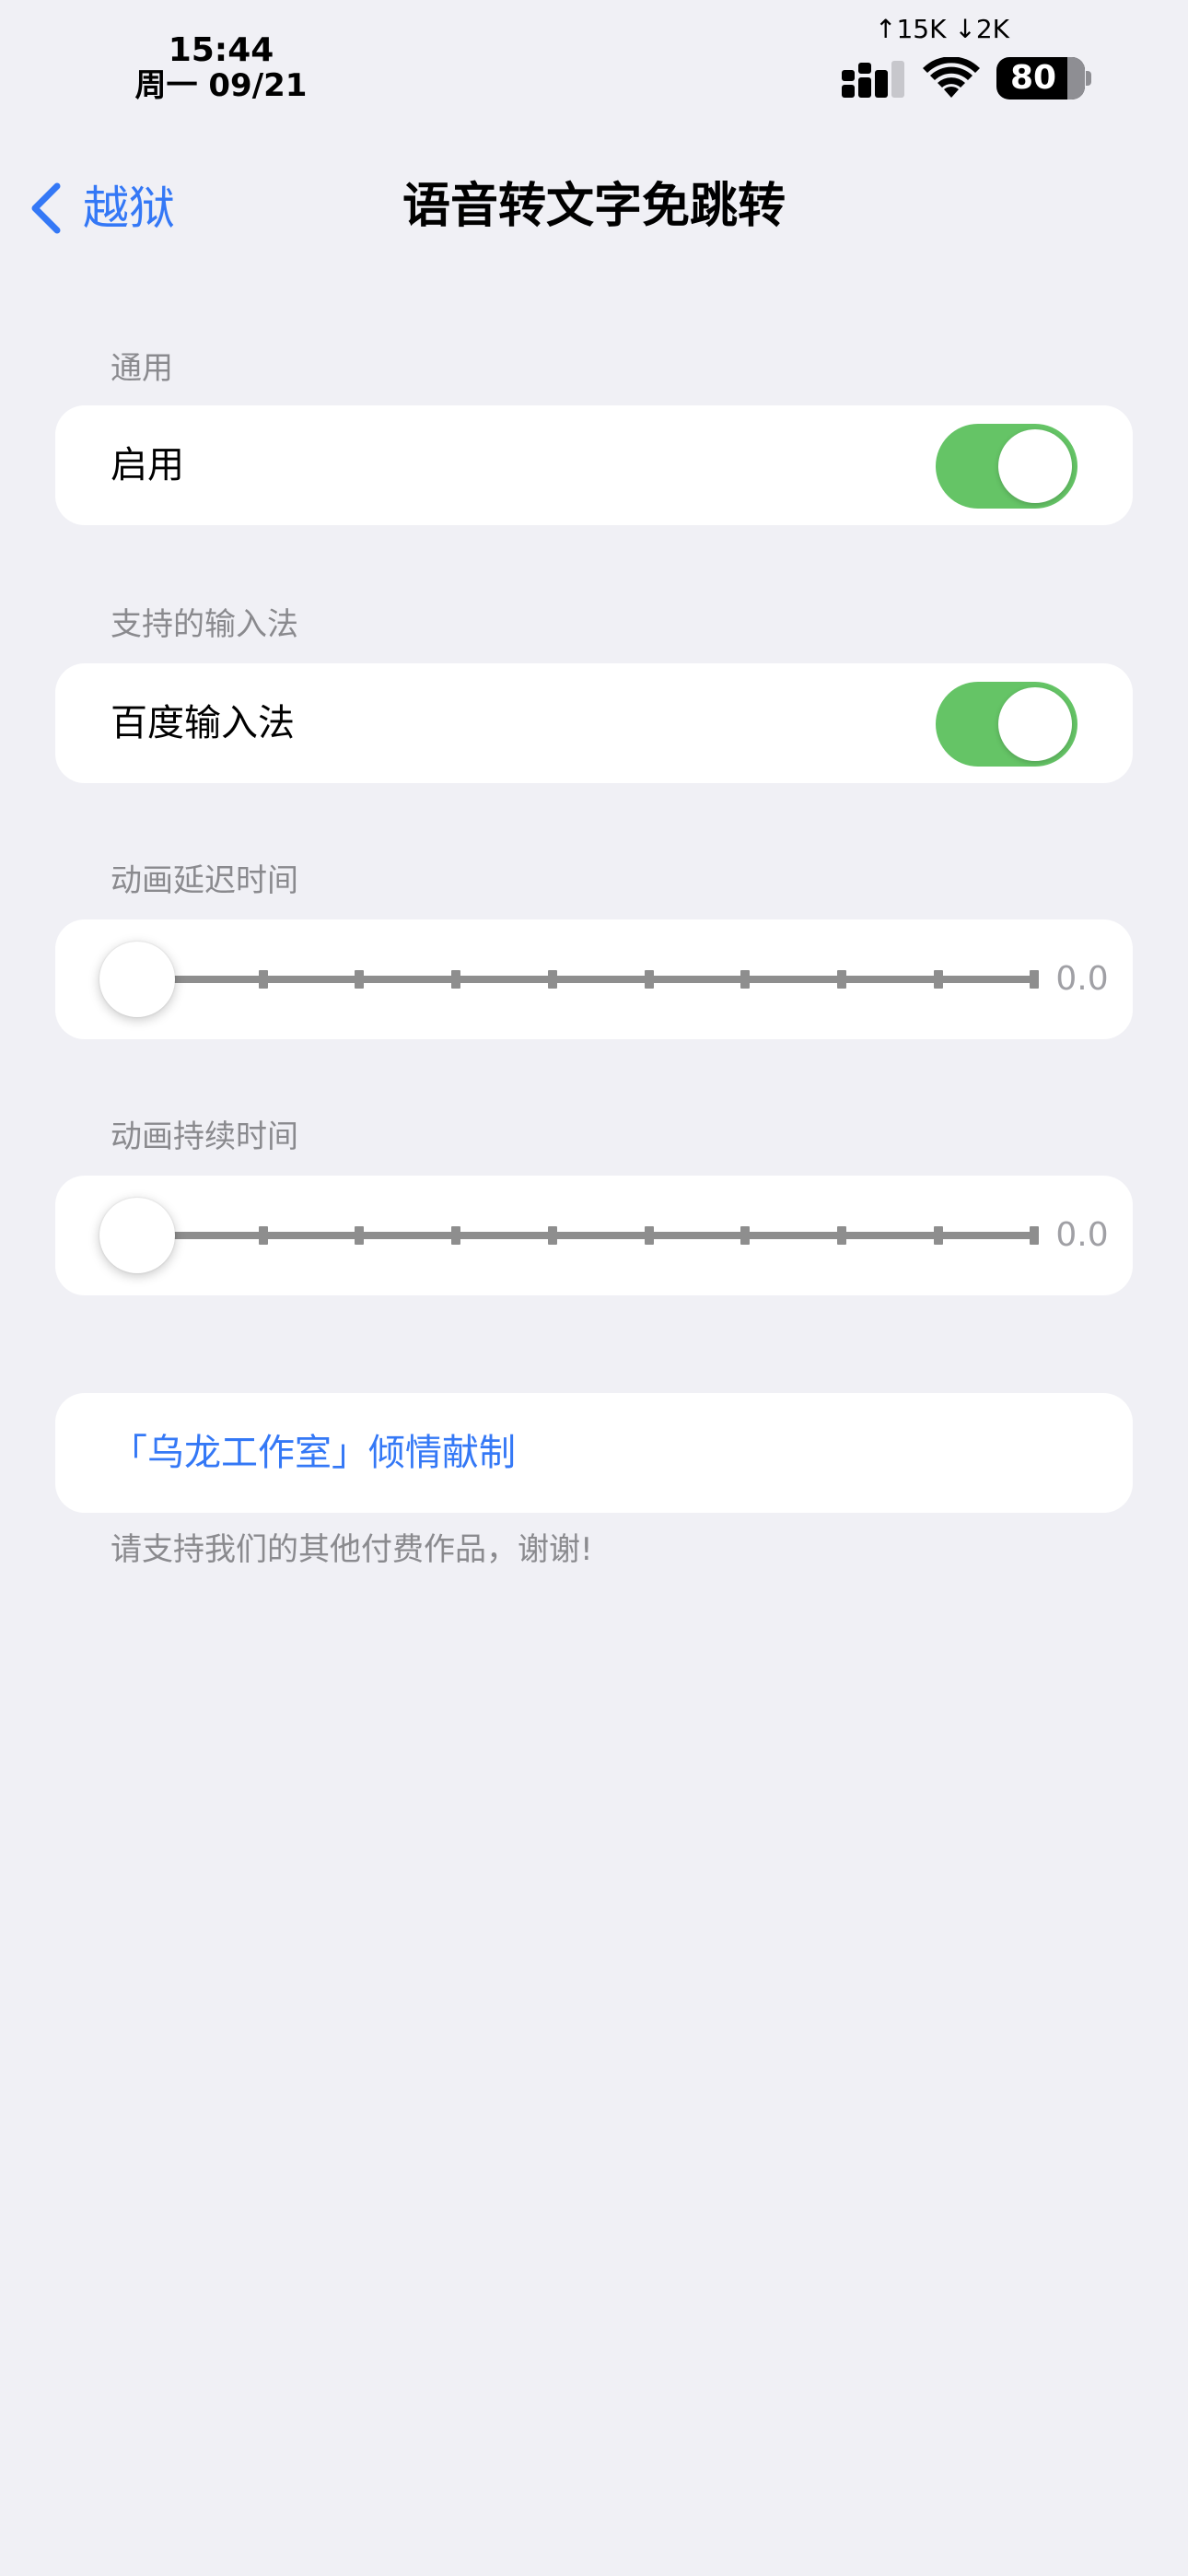 Image resolution: width=1188 pixels, height=2576 pixels. What do you see at coordinates (313, 1453) in the screenshot?
I see `studio-credits-link: 「乌龙工作室」倾情献制` at bounding box center [313, 1453].